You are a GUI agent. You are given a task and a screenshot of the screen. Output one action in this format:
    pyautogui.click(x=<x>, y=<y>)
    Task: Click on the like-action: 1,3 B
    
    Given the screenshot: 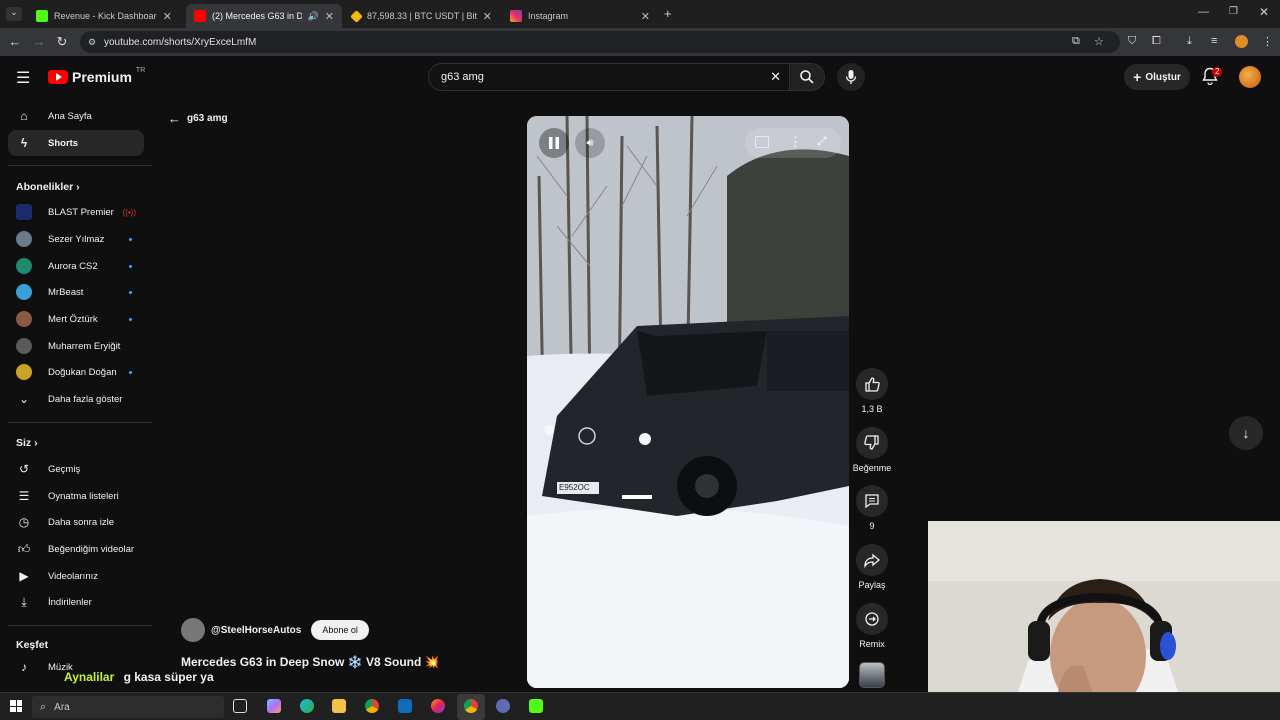 What is the action you would take?
    pyautogui.click(x=872, y=391)
    